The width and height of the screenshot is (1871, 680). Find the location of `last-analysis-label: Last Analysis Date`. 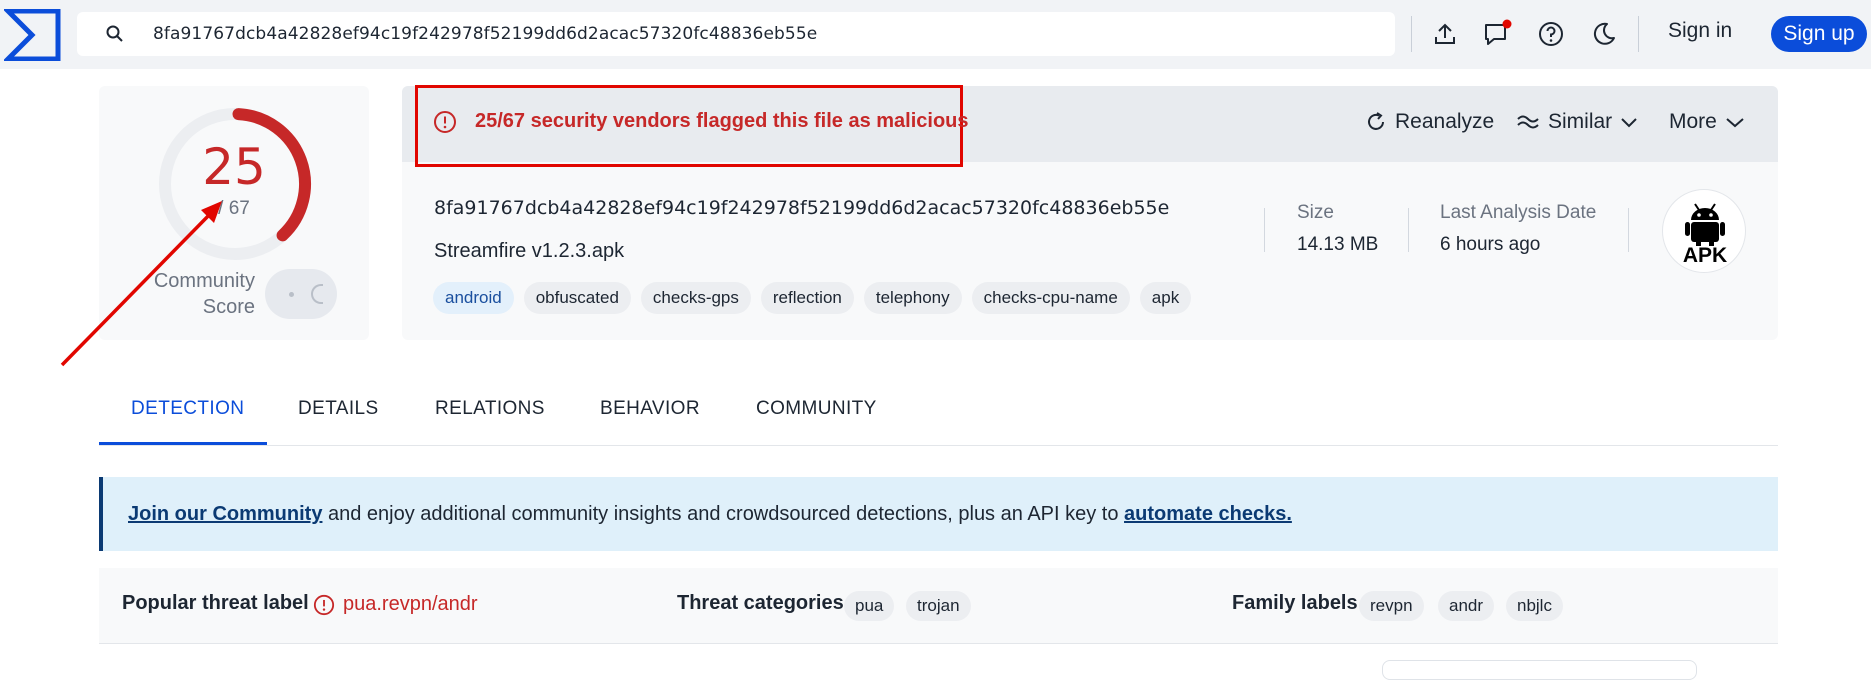

last-analysis-label: Last Analysis Date is located at coordinates (1518, 212).